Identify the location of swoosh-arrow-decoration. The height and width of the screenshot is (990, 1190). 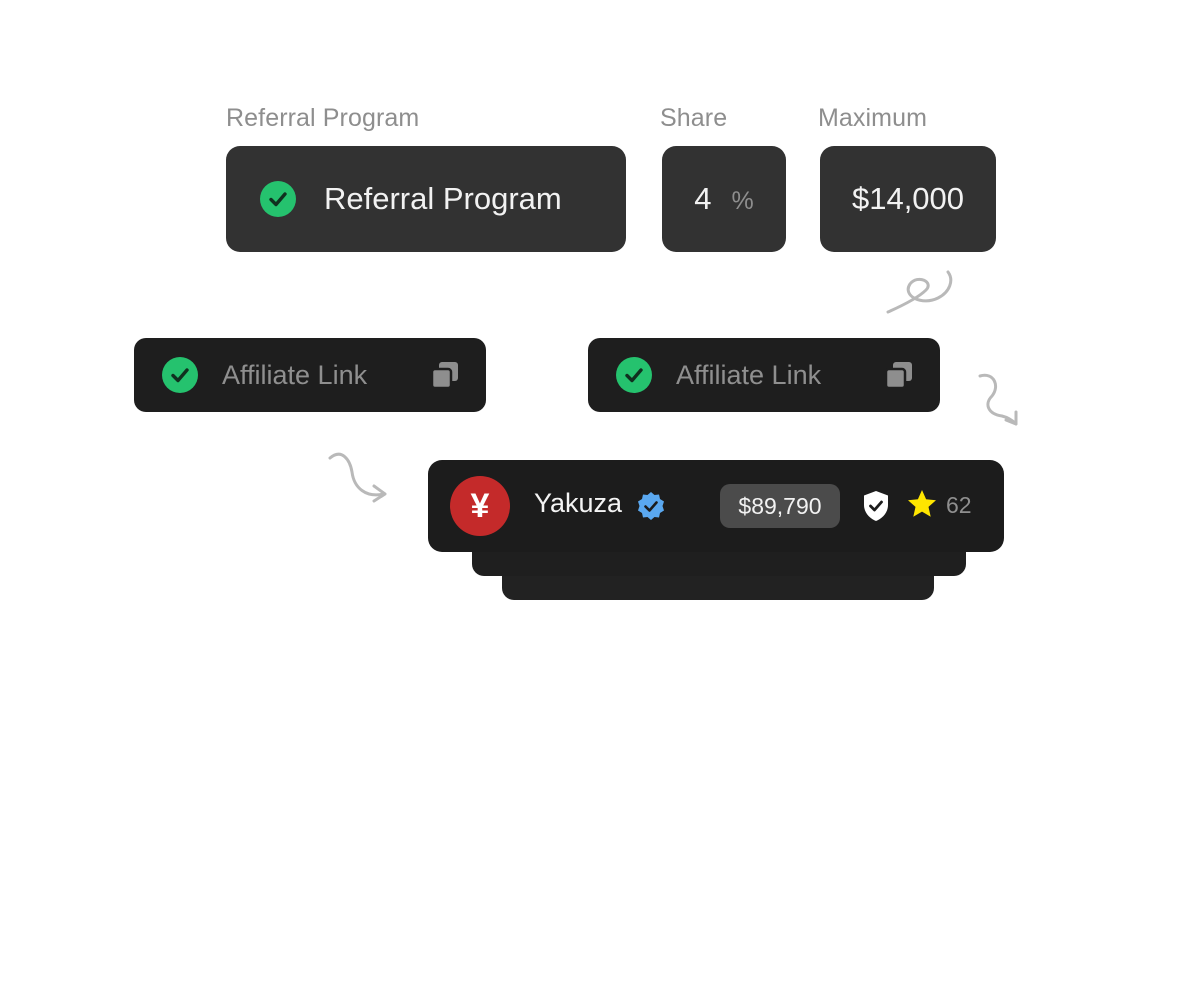
(357, 477).